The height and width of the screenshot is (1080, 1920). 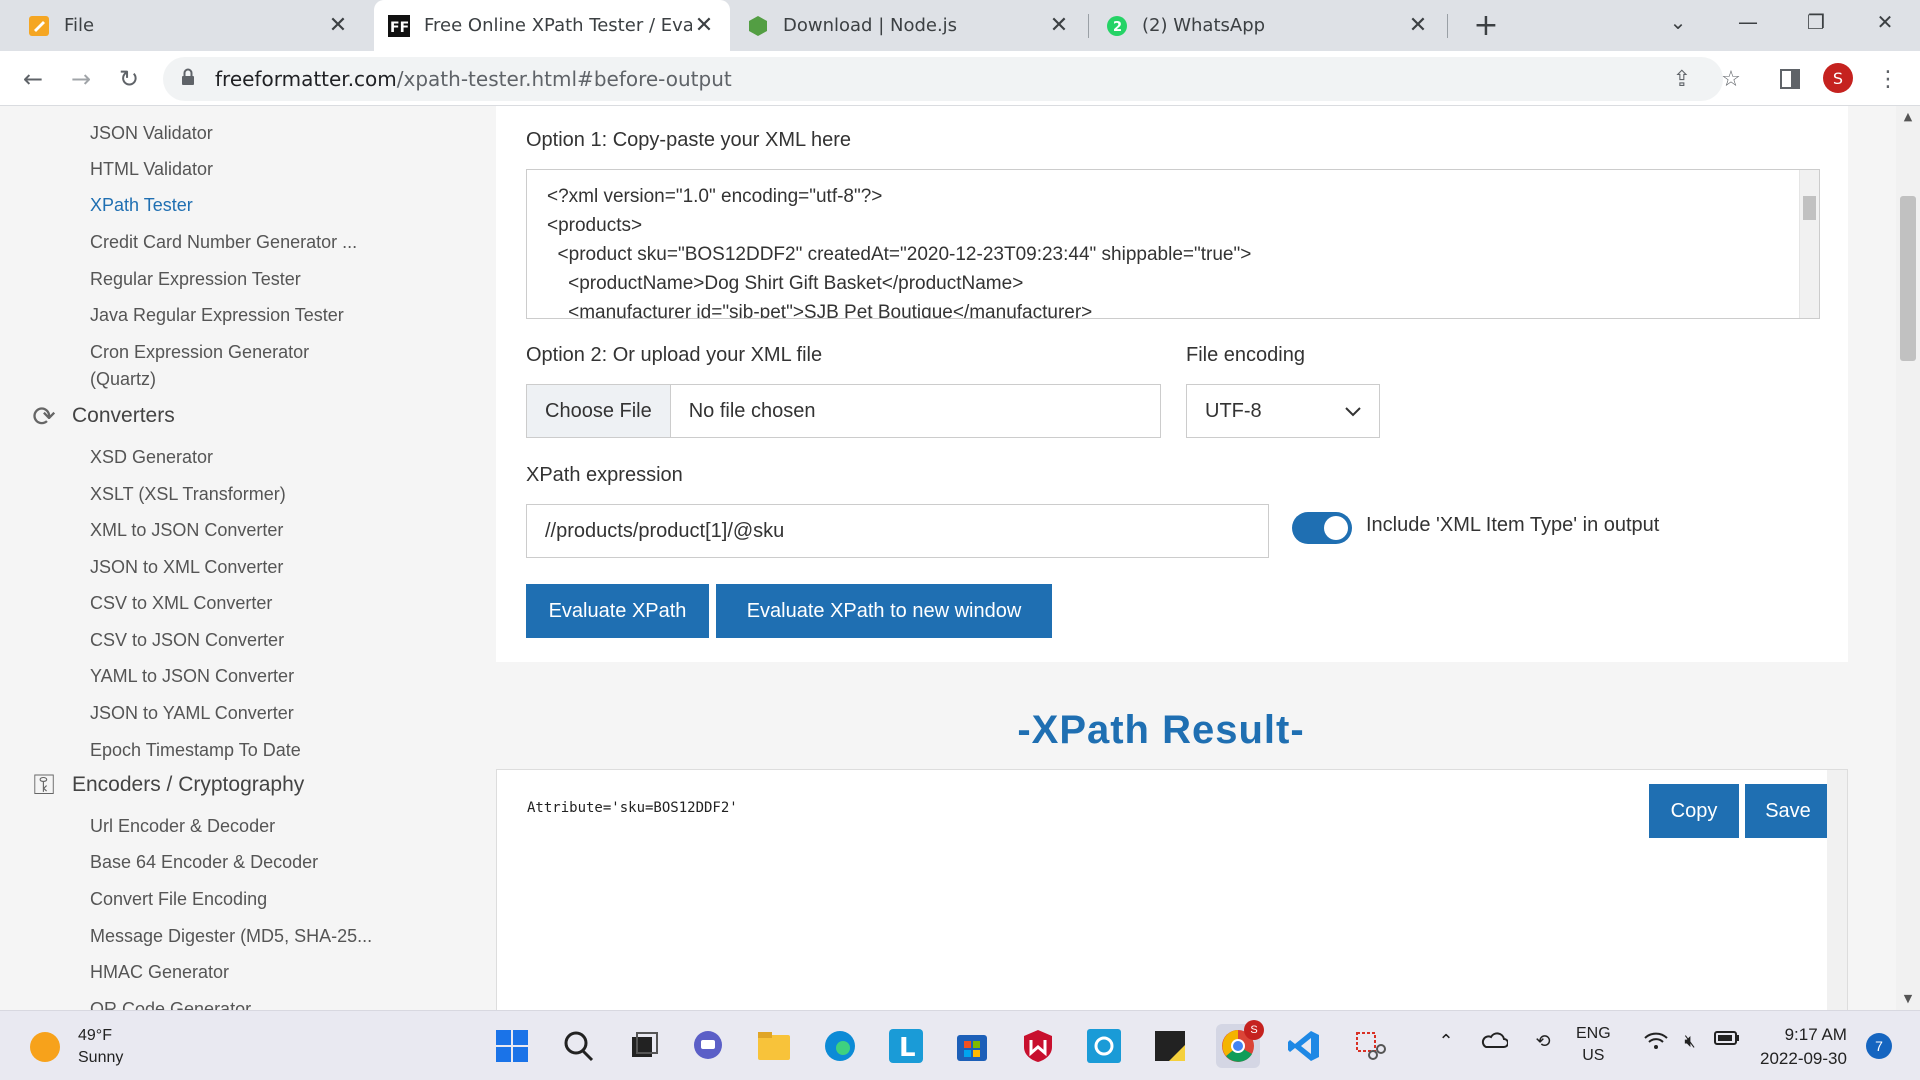 I want to click on textarea-scrollbar, so click(x=1809, y=244).